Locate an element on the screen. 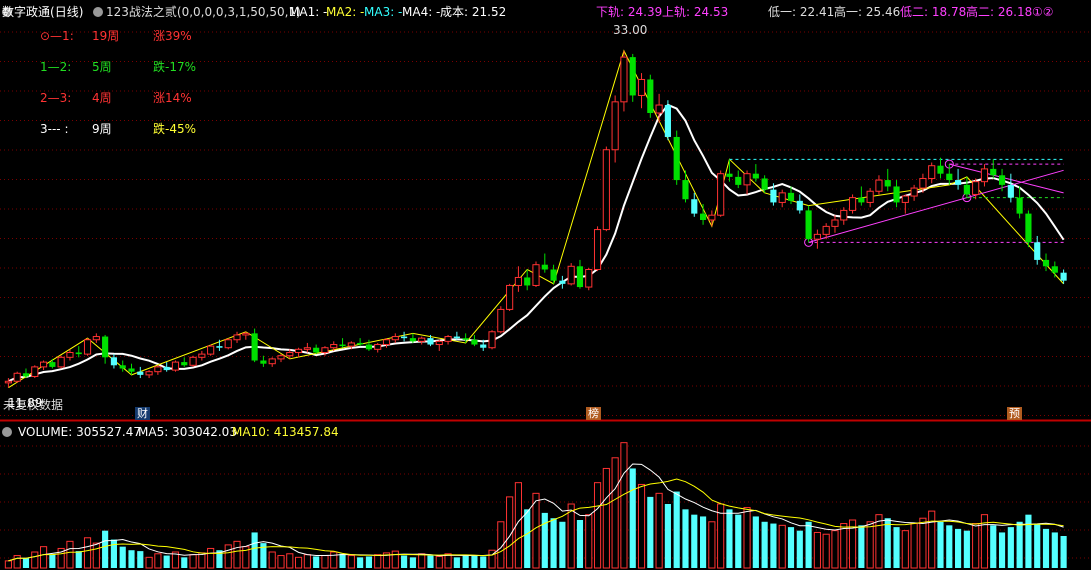 The height and width of the screenshot is (570, 1091). tag-ranking: 榜 is located at coordinates (593, 413).